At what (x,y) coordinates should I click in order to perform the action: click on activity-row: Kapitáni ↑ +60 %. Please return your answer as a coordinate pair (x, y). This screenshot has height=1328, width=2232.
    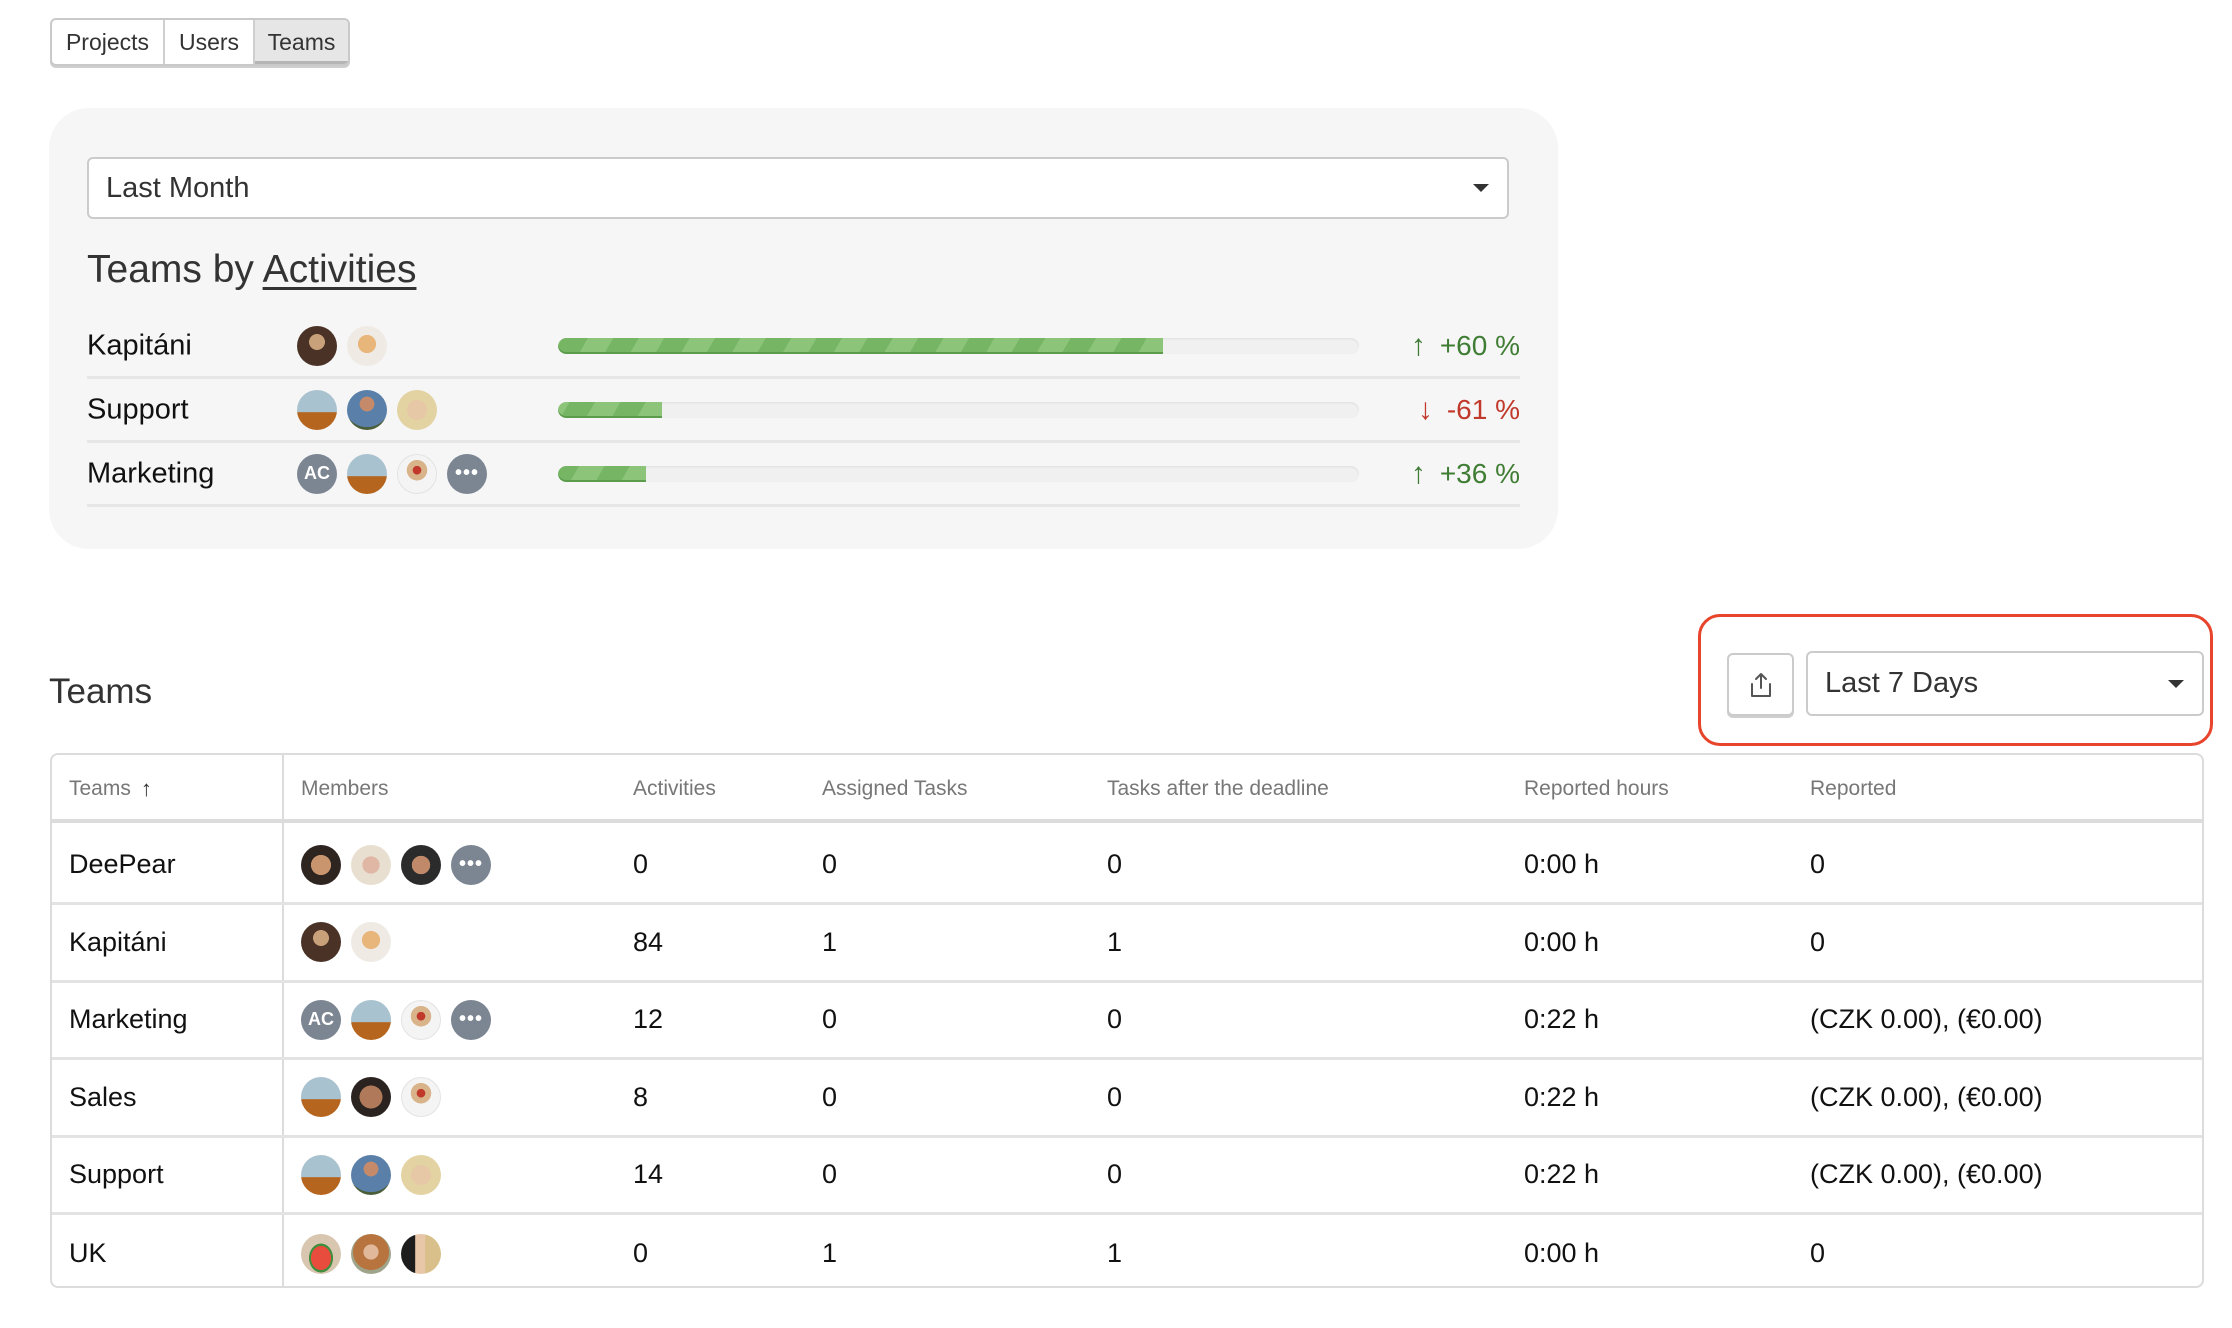
    Looking at the image, I should click on (803, 347).